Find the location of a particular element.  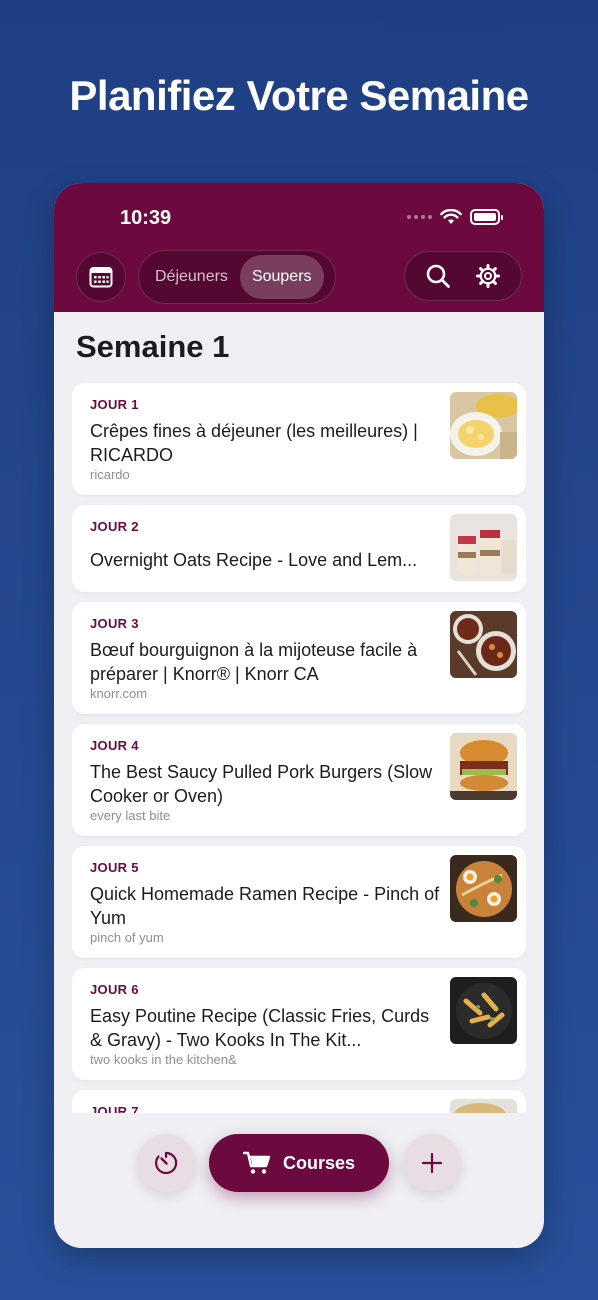

meal-segmented-control: Déjeuners Soupers is located at coordinates (237, 277).